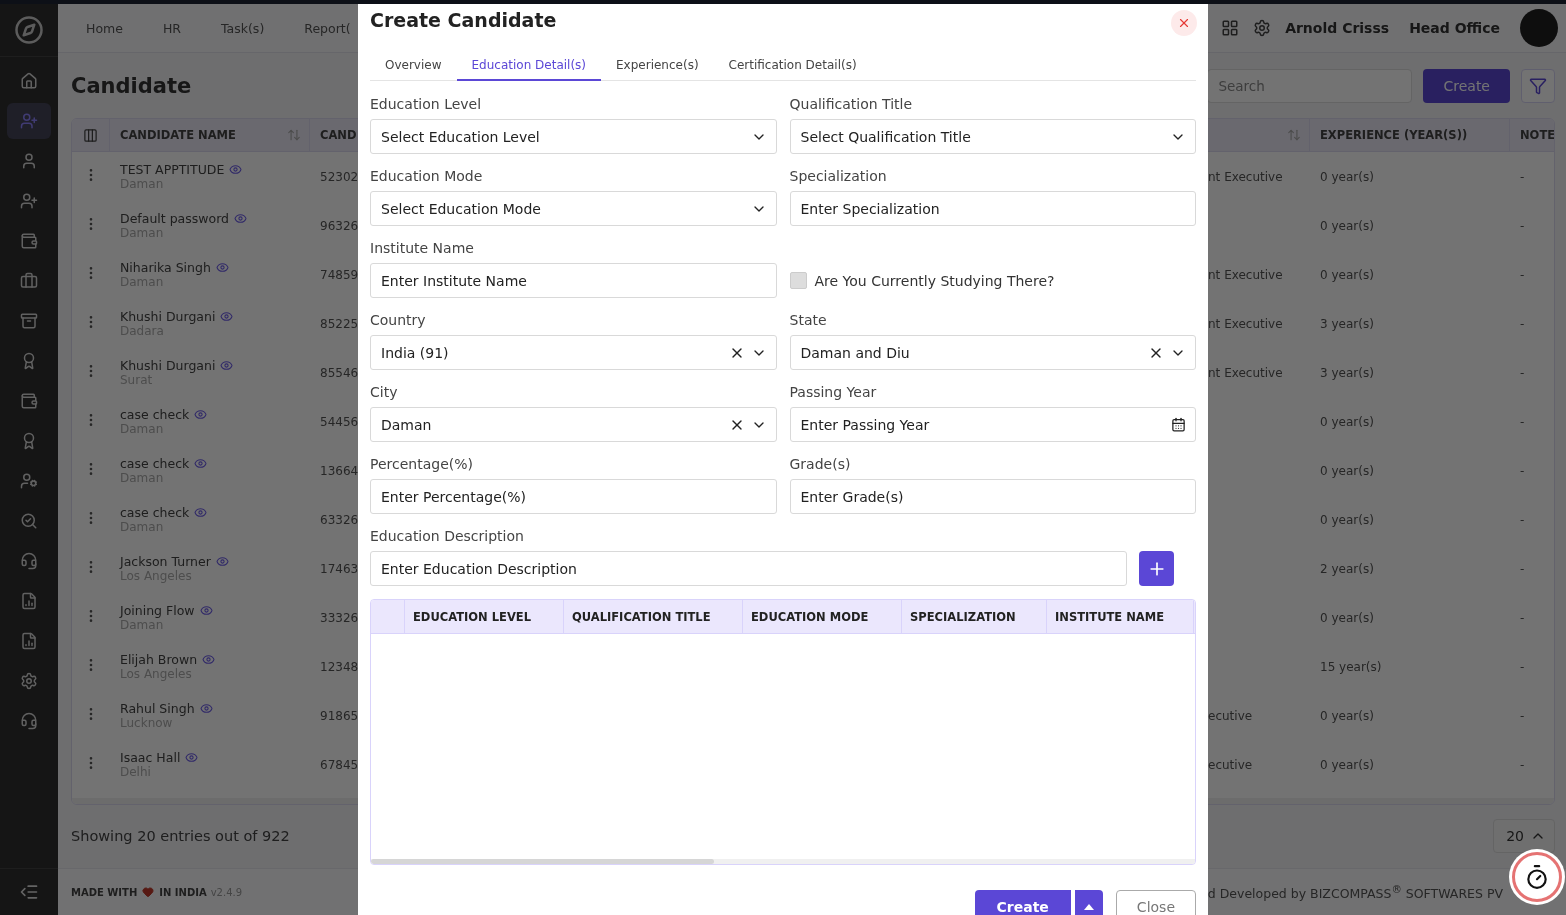  Describe the element at coordinates (798, 280) in the screenshot. I see `checkbox` at that location.